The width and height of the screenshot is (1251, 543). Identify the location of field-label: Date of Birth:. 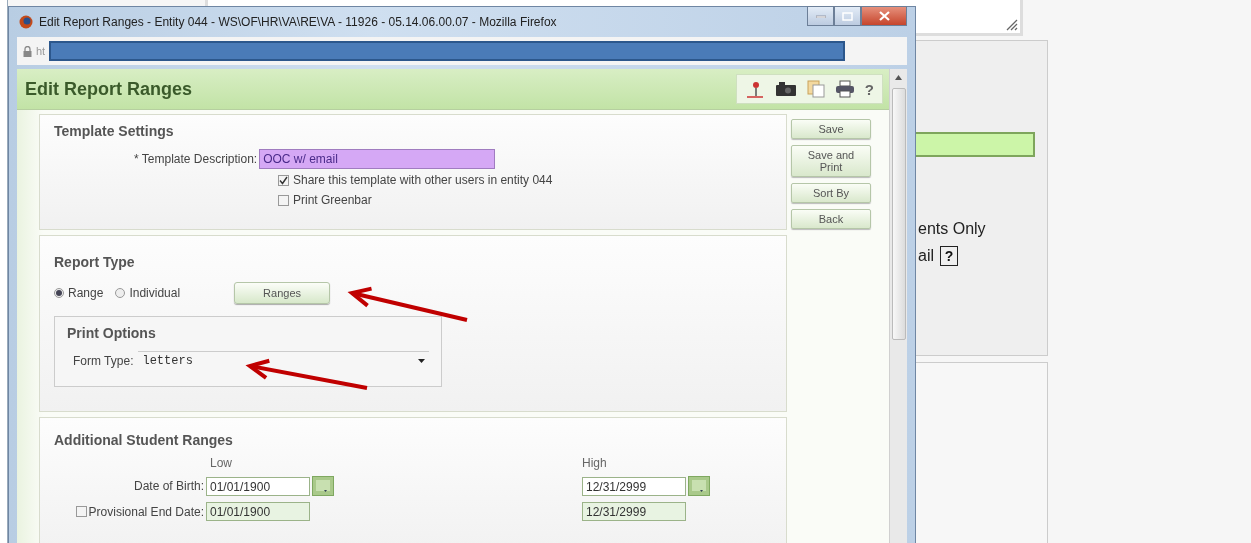
(168, 486).